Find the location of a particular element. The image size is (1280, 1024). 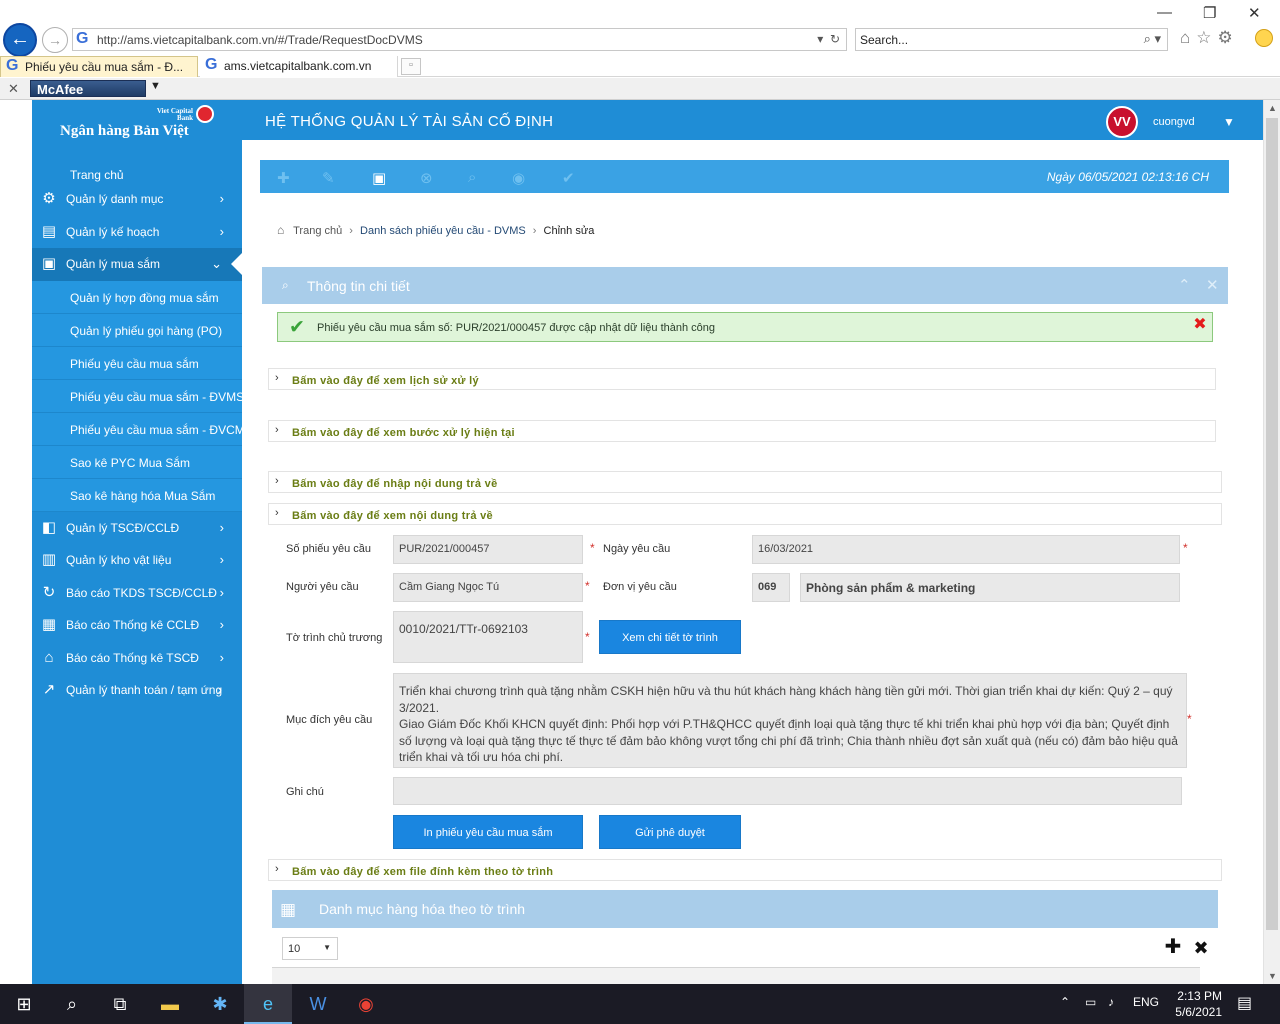

note-label: Ghi chú is located at coordinates (305, 792).